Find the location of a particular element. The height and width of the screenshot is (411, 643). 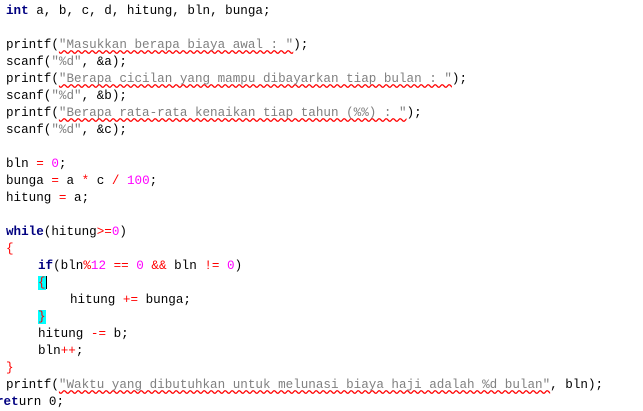

operator: -= is located at coordinates (98, 334).